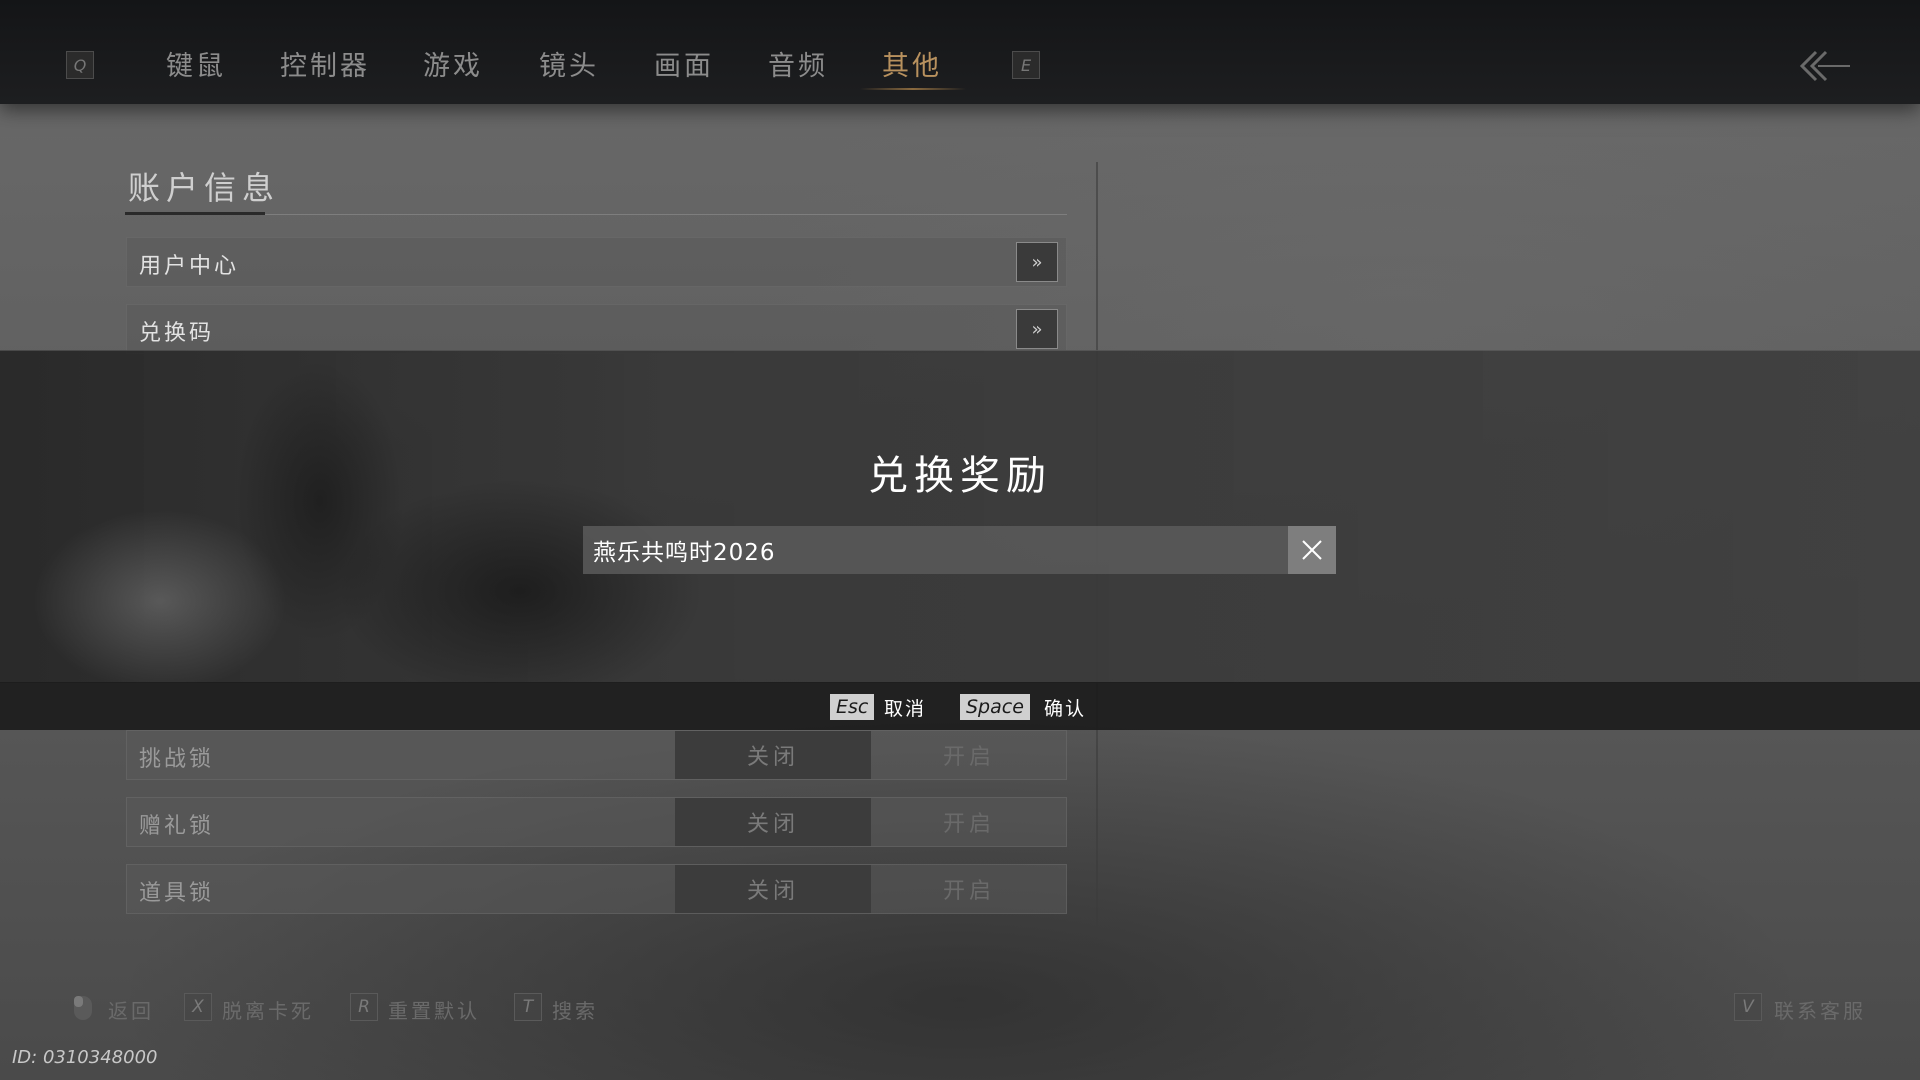 Image resolution: width=1920 pixels, height=1080 pixels. I want to click on back-hint: 返回, so click(131, 1009).